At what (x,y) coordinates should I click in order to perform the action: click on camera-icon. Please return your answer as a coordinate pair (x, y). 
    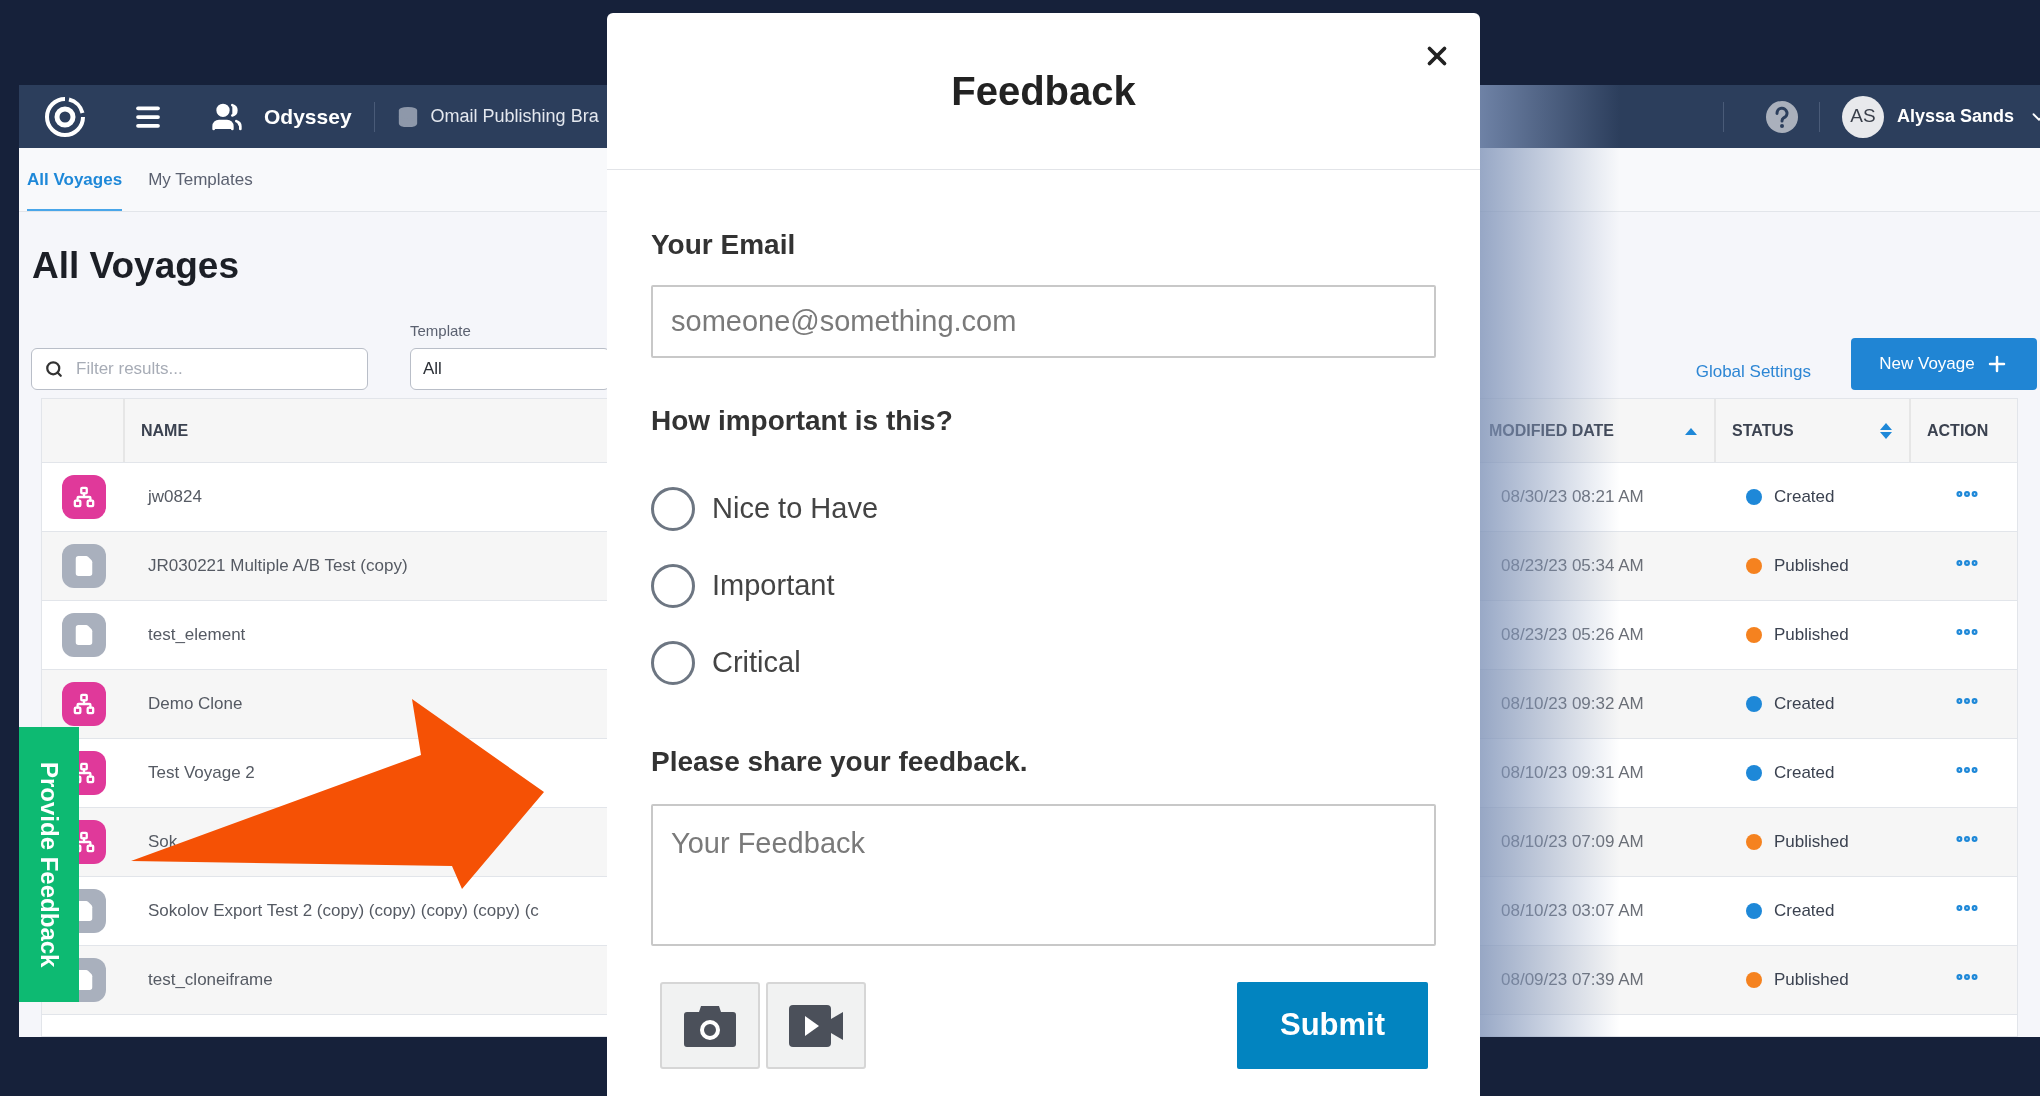
    Looking at the image, I should click on (710, 1025).